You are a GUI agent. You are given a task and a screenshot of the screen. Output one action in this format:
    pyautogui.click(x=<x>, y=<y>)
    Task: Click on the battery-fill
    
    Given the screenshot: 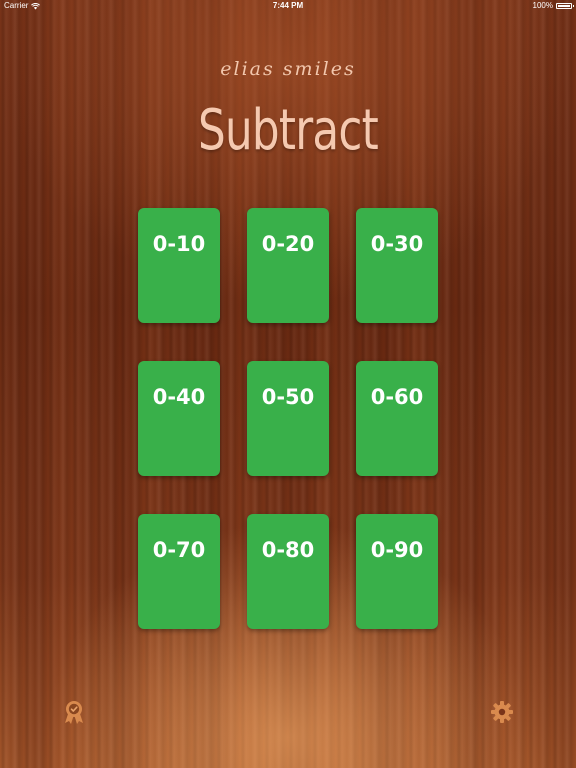 What is the action you would take?
    pyautogui.click(x=564, y=6)
    